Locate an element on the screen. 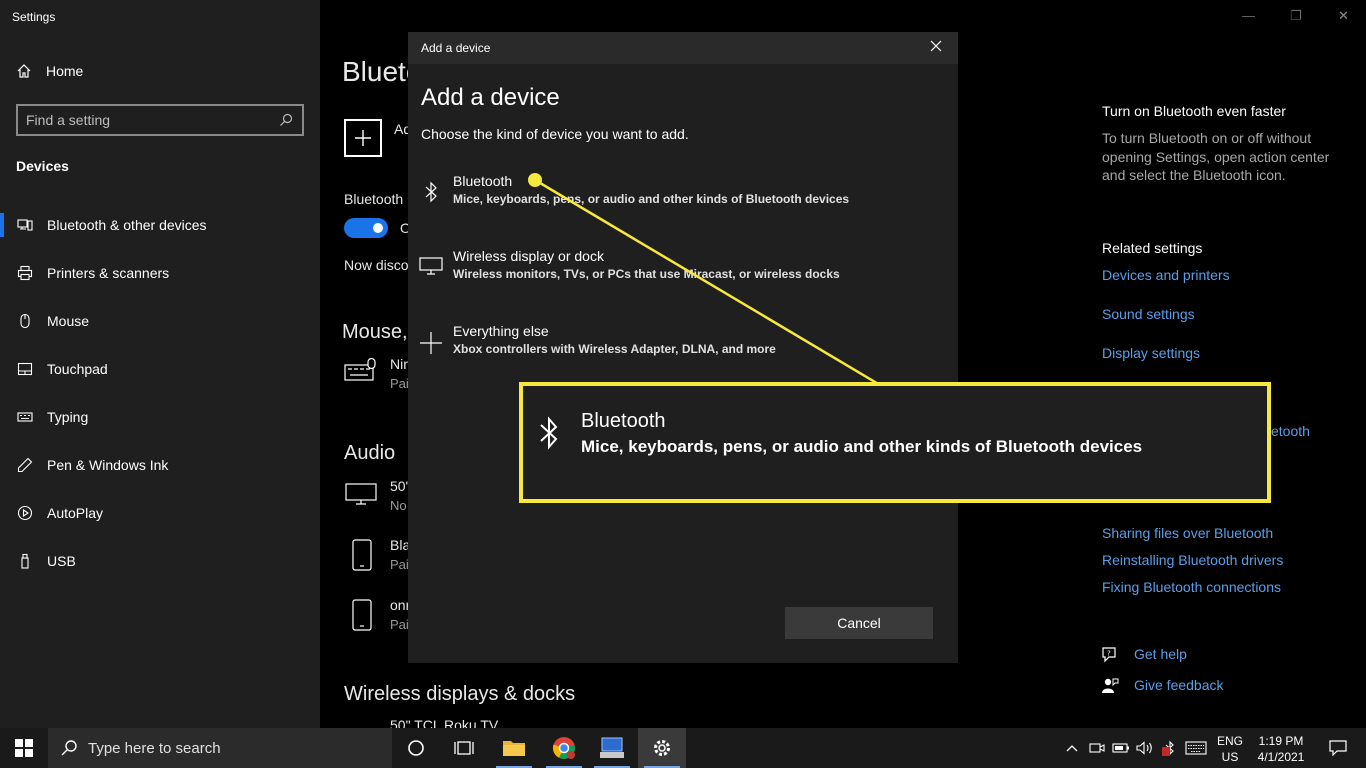 Image resolution: width=1366 pixels, height=768 pixels. nav-home: Home is located at coordinates (49, 71).